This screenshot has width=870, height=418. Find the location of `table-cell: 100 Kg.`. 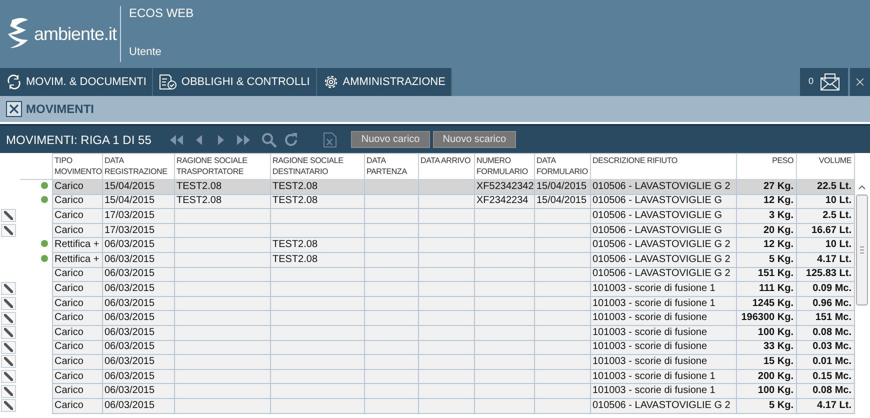

table-cell: 100 Kg. is located at coordinates (766, 332).